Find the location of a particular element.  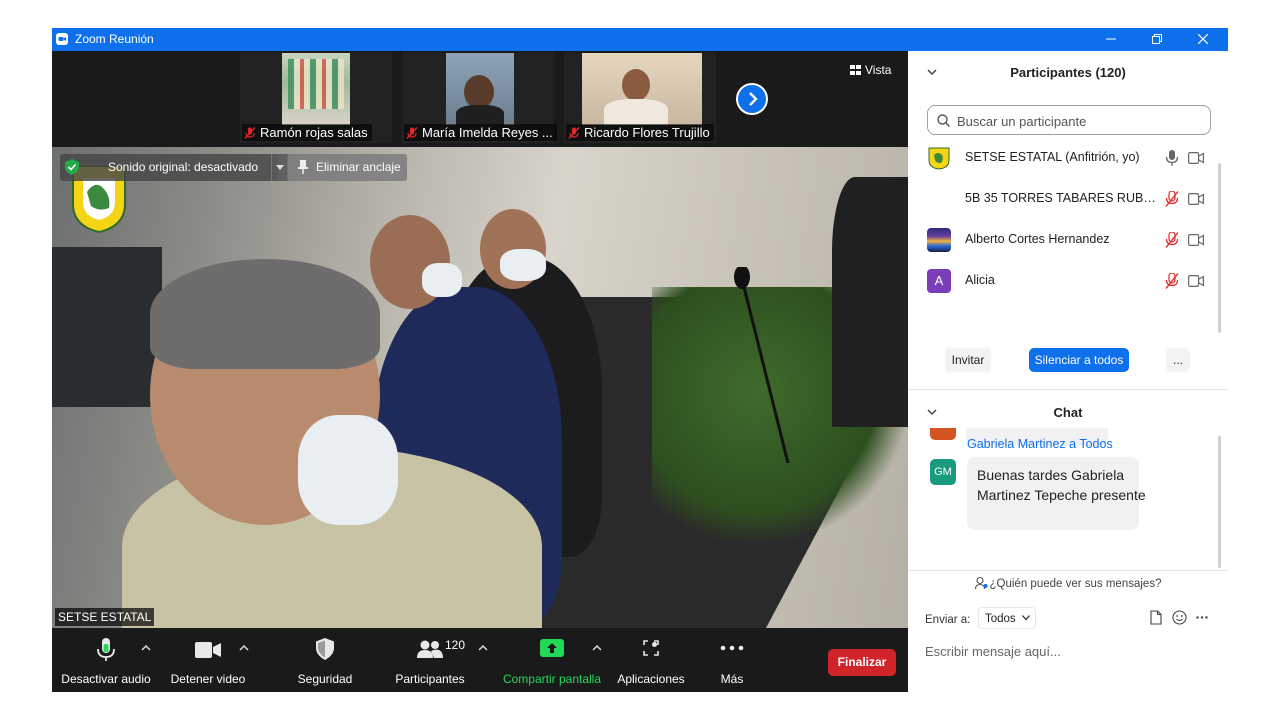

participants-icon is located at coordinates (430, 649).